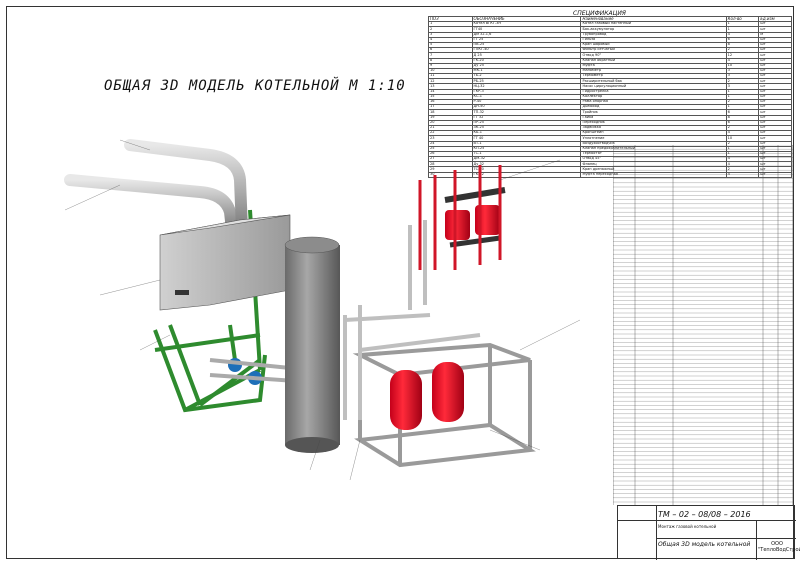  Describe the element at coordinates (704, 544) in the screenshot. I see `sheet-name: Общая 3D модель котельной` at that location.